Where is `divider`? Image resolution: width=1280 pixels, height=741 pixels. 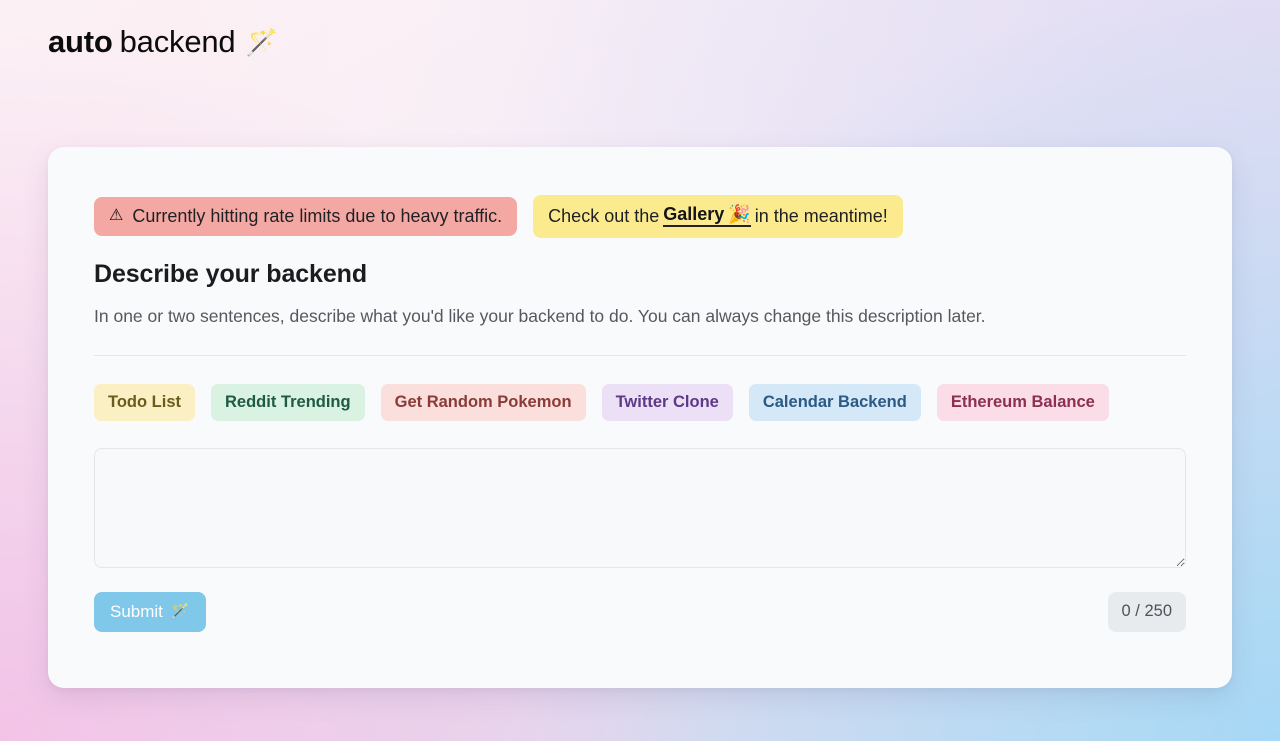 divider is located at coordinates (640, 355).